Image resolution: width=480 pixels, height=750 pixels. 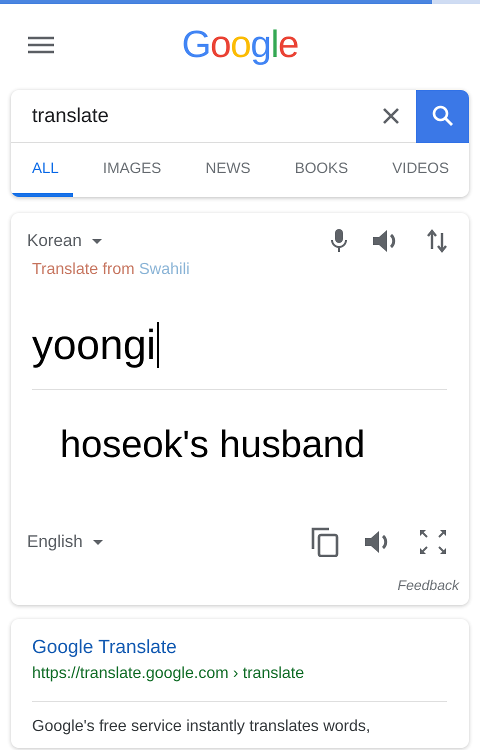 What do you see at coordinates (65, 542) in the screenshot?
I see `language-dropdown: English` at bounding box center [65, 542].